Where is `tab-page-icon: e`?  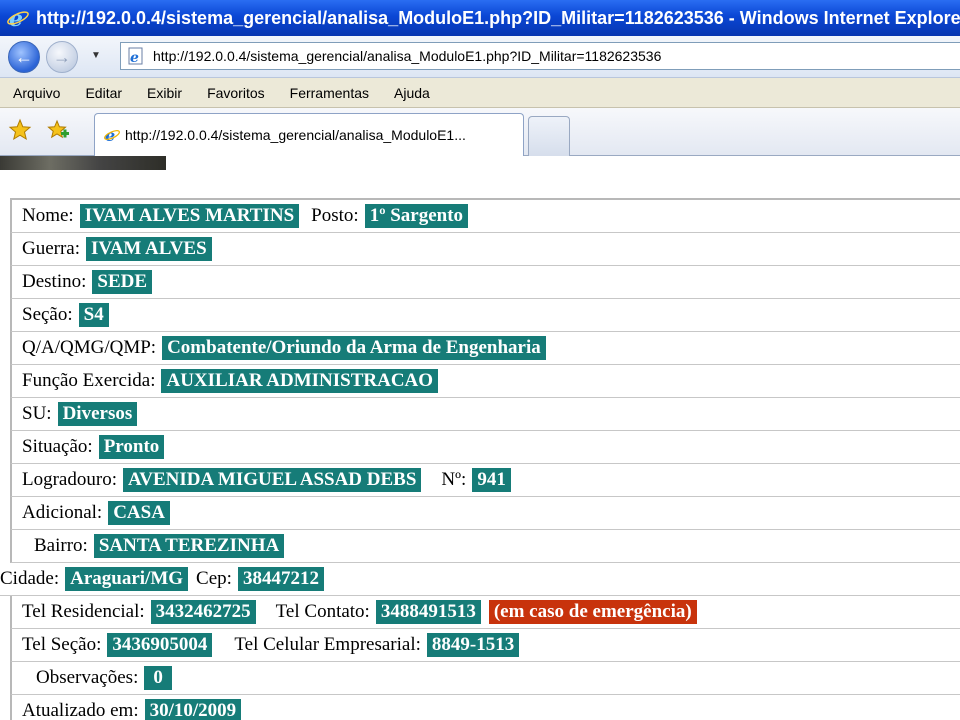 tab-page-icon: e is located at coordinates (112, 135).